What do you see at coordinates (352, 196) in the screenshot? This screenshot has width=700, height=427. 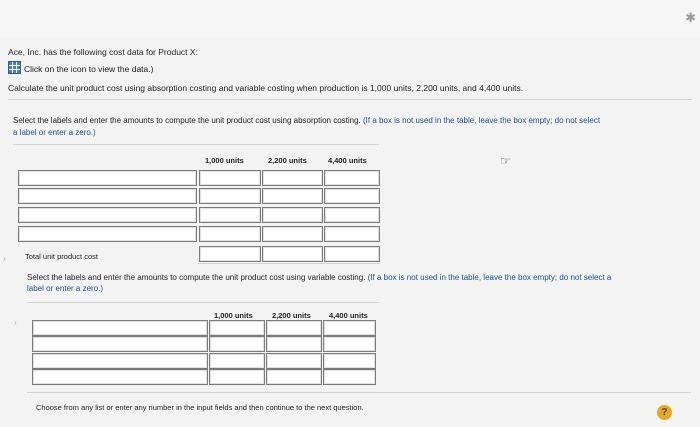 I see `abs-amount-input-r2-c3` at bounding box center [352, 196].